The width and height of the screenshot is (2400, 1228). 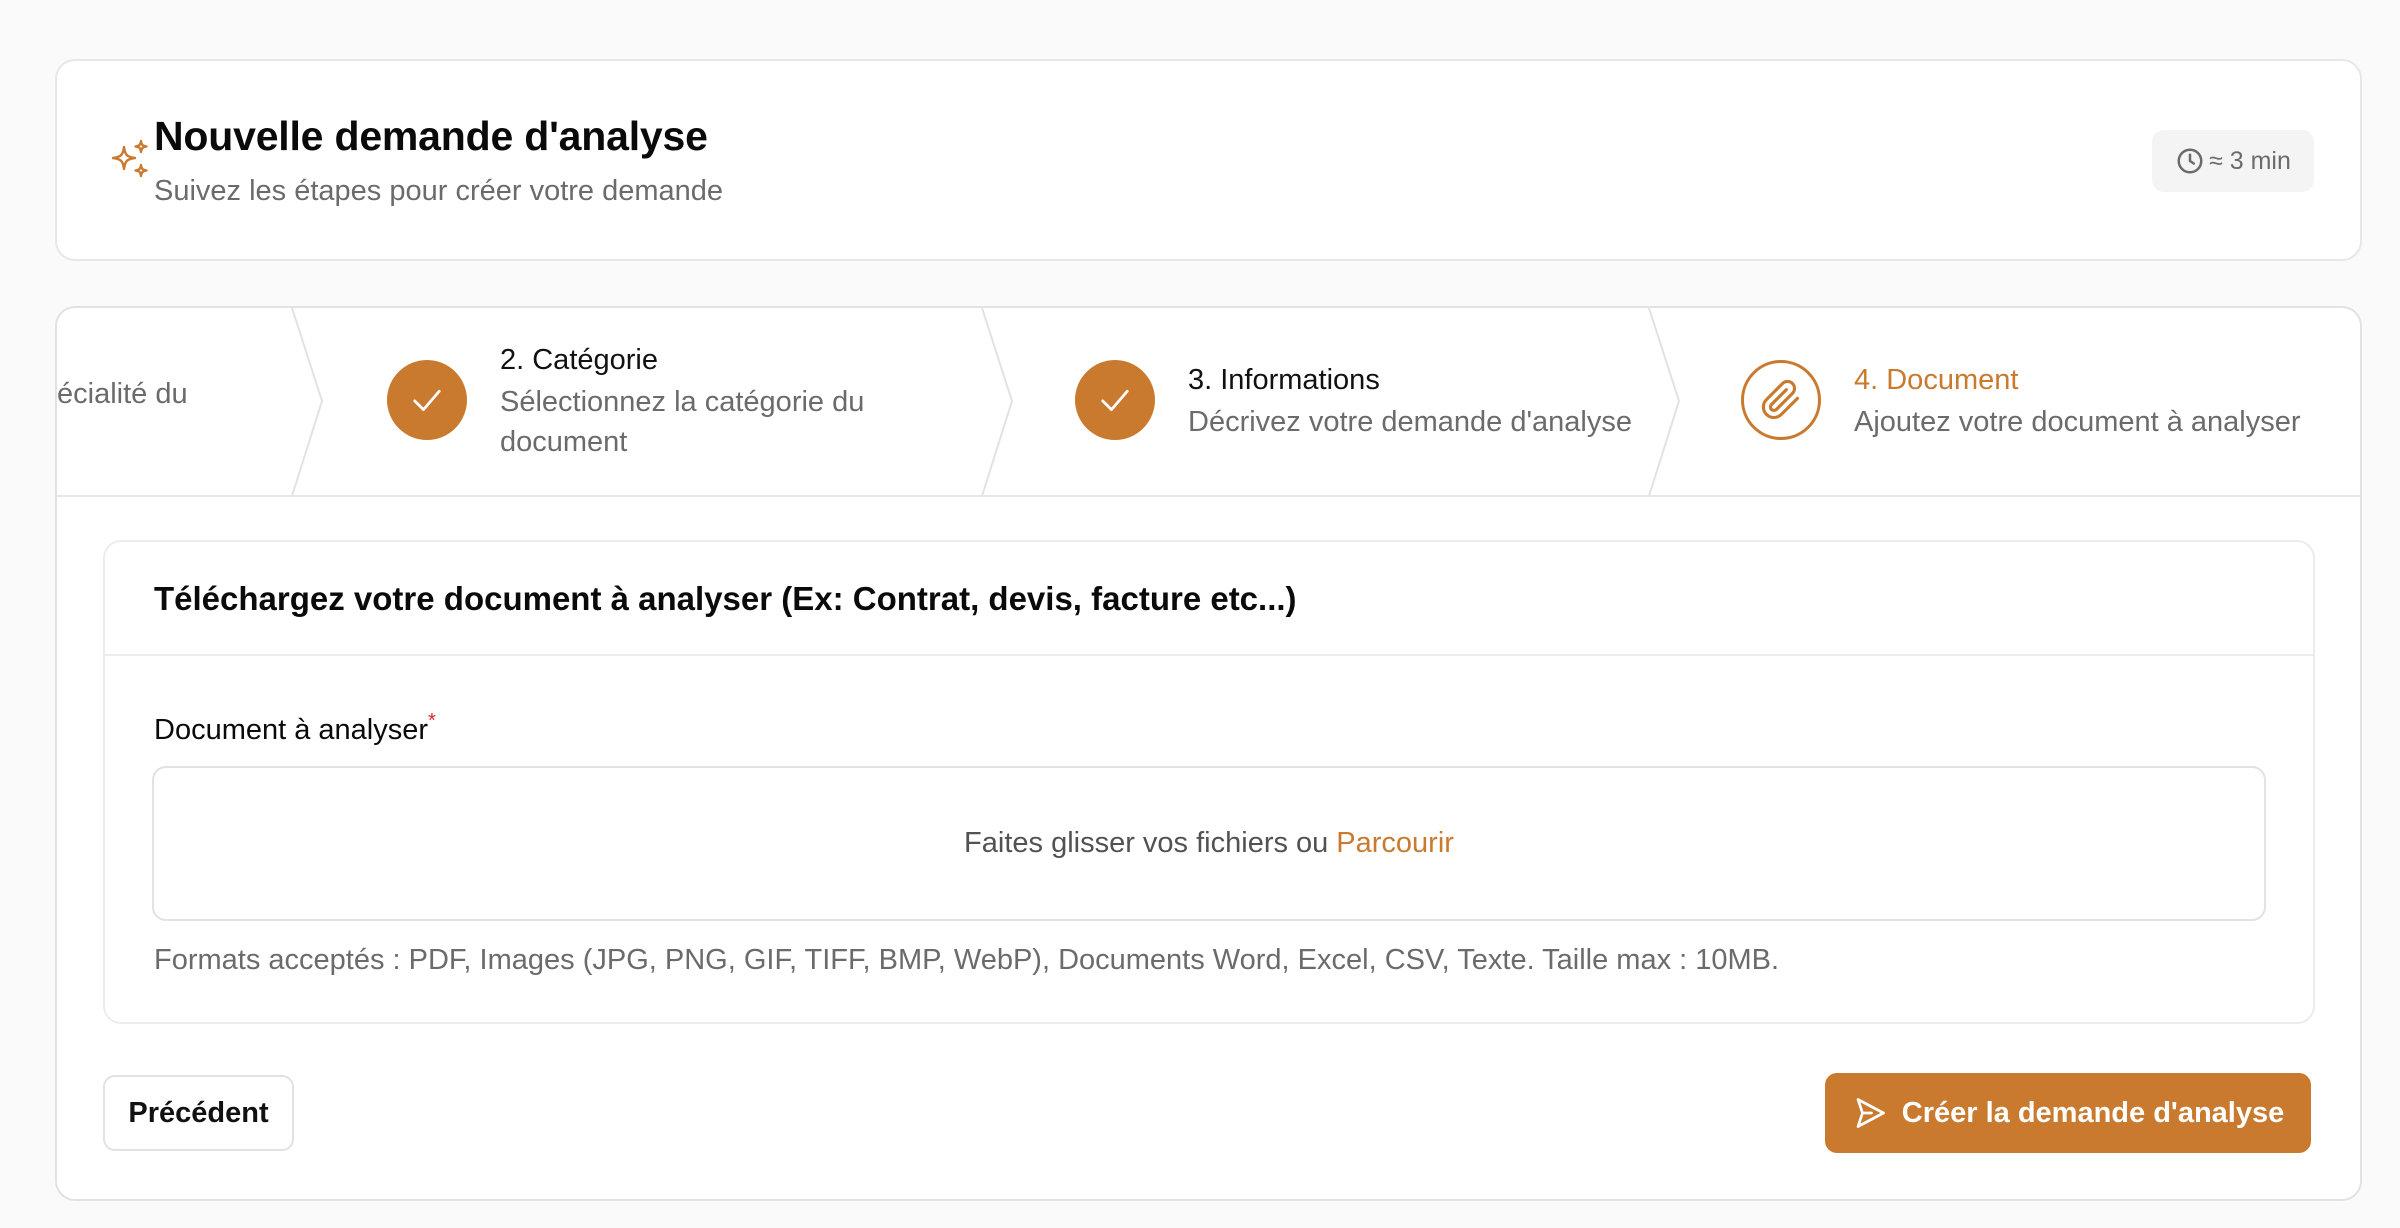 What do you see at coordinates (1395, 843) in the screenshot?
I see `browse-link: Parcourir` at bounding box center [1395, 843].